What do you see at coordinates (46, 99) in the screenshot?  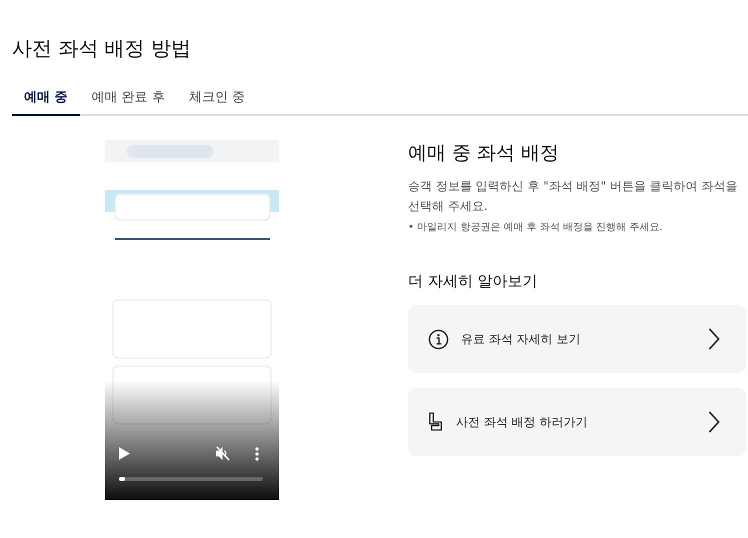 I see `tab: 예매 중` at bounding box center [46, 99].